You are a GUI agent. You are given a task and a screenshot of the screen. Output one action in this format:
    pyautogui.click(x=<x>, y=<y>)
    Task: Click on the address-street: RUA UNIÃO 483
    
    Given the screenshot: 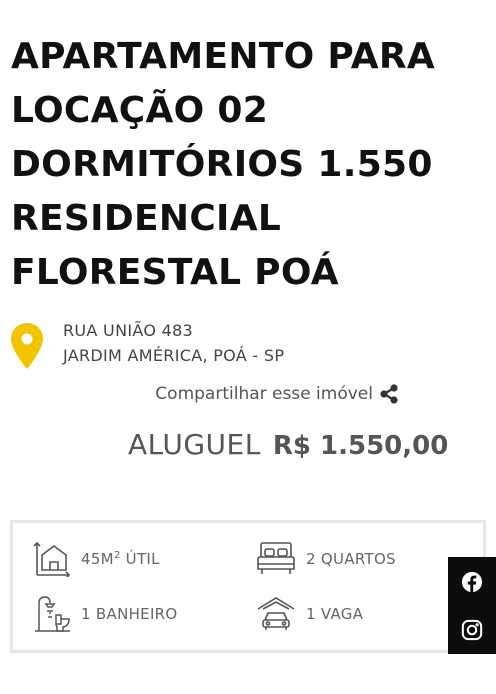 What is the action you would take?
    pyautogui.click(x=128, y=330)
    